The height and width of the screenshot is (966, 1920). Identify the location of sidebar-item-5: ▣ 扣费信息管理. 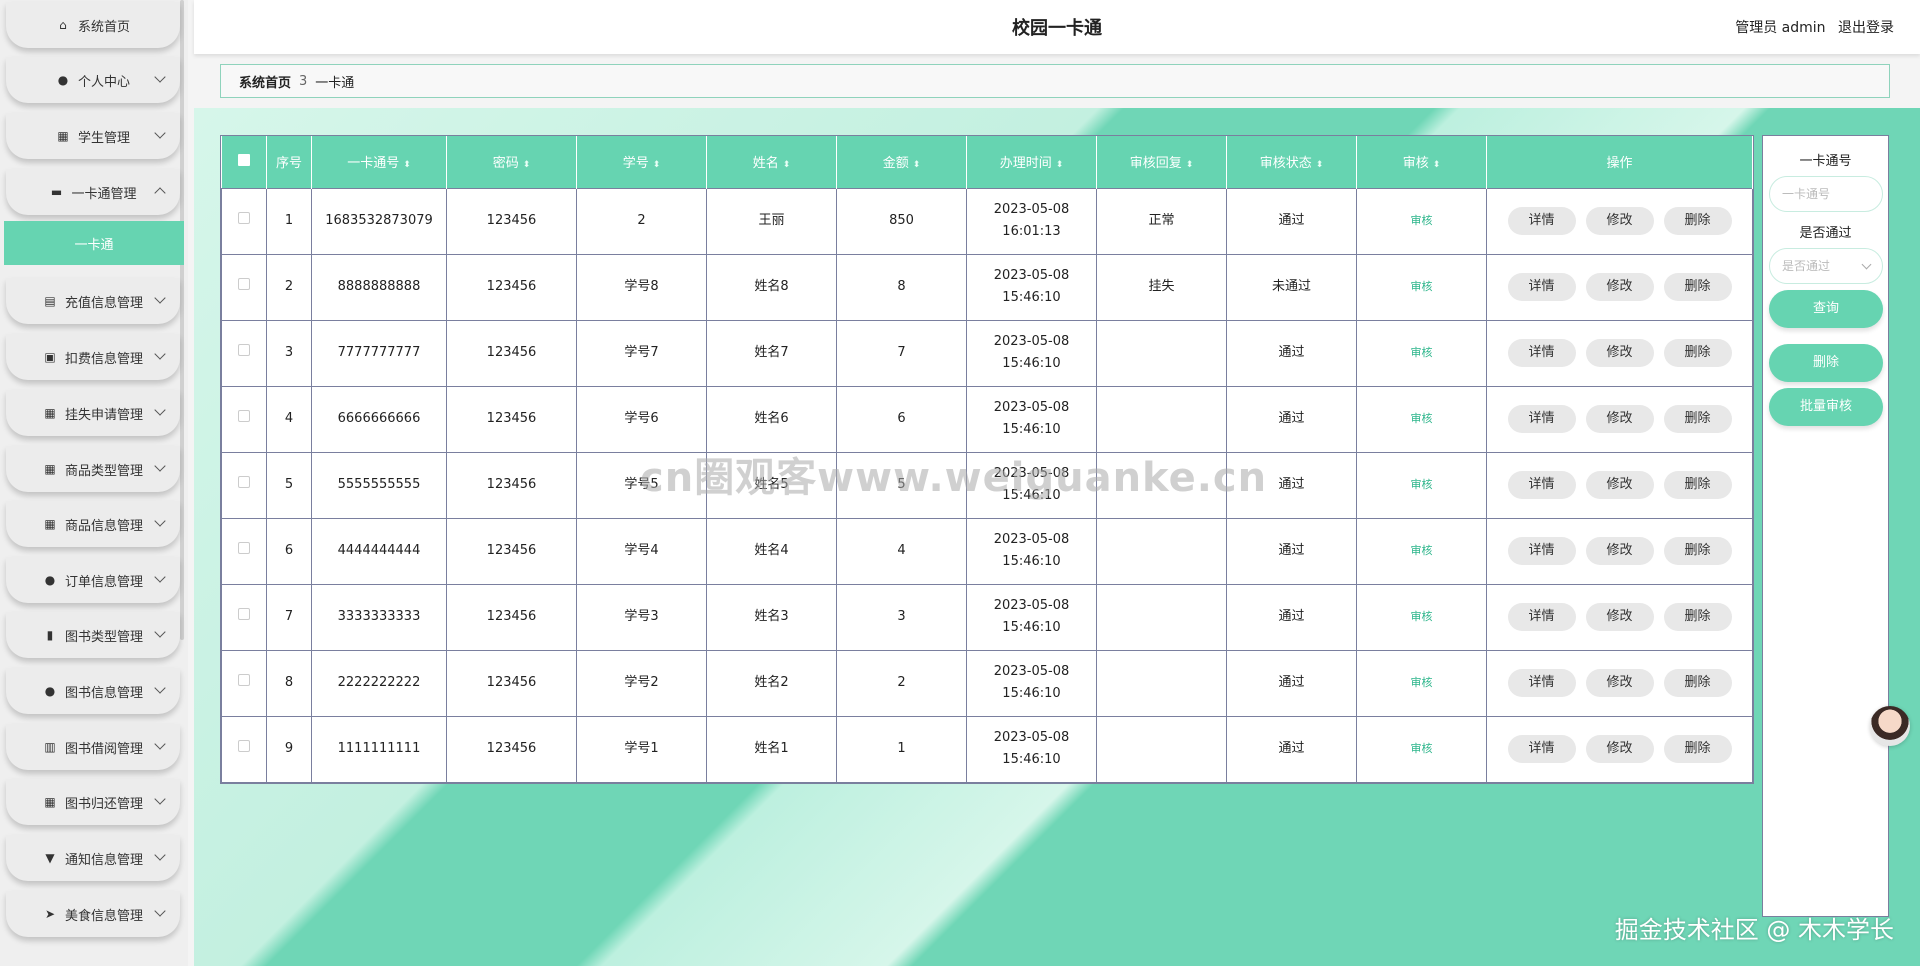
(93, 357).